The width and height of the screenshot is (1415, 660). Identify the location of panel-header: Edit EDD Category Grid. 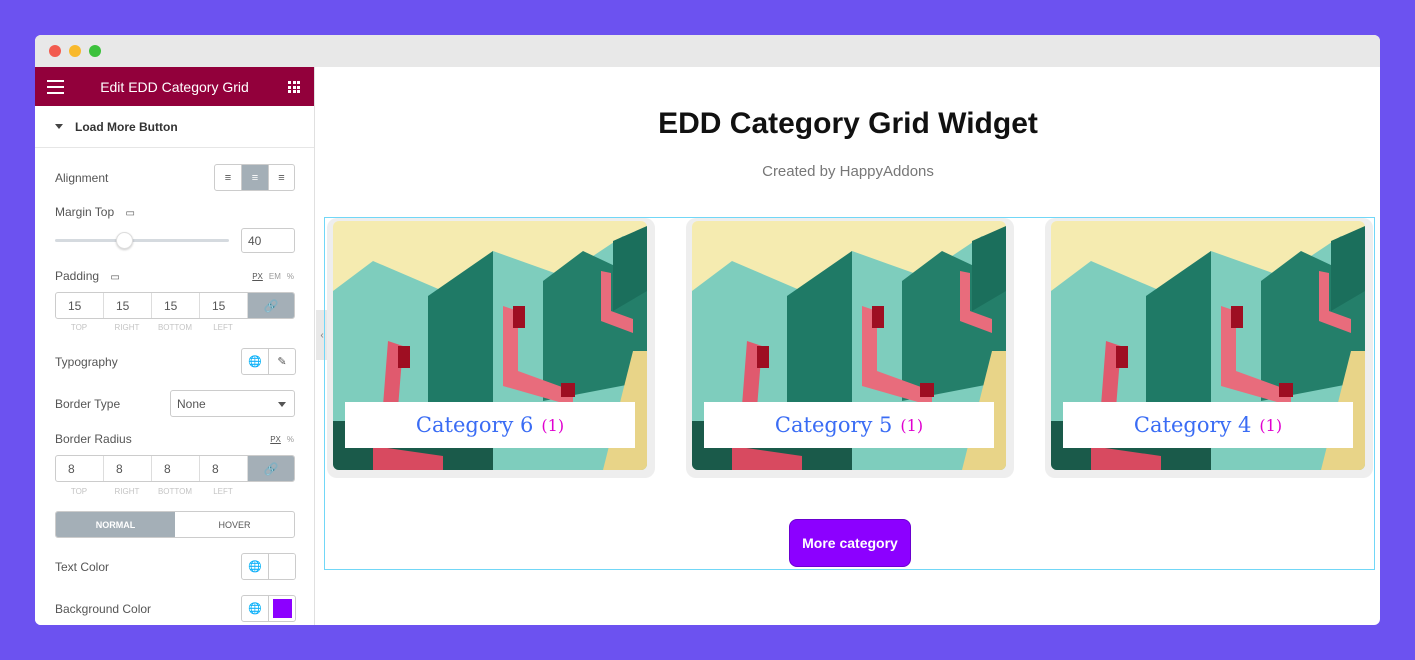
(174, 86).